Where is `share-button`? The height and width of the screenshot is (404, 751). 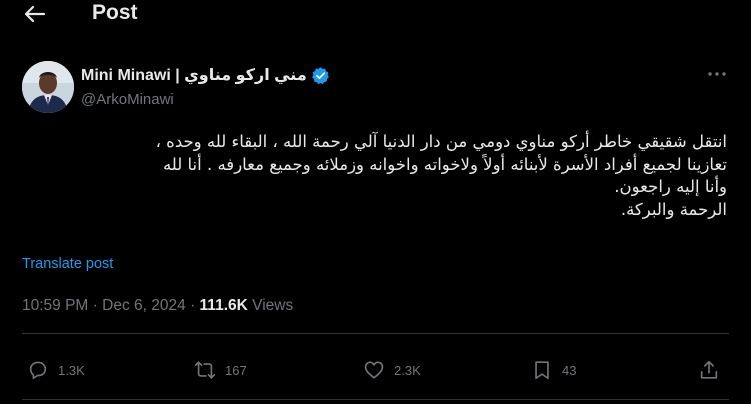
share-button is located at coordinates (709, 370).